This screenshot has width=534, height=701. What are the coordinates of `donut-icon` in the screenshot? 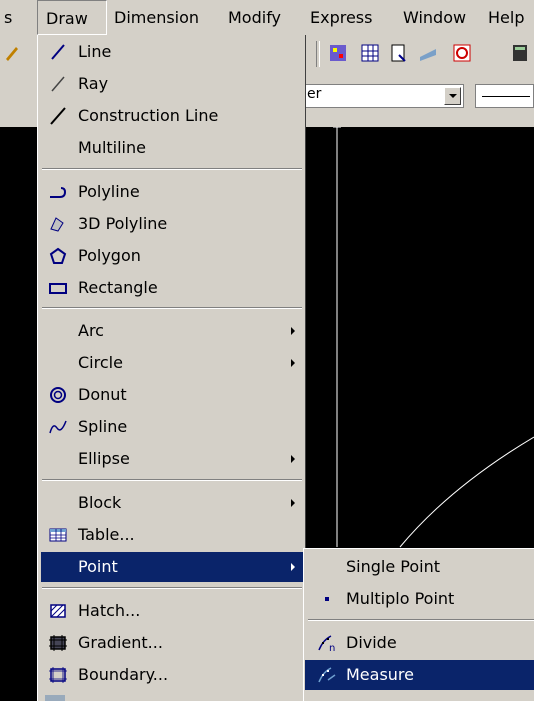 It's located at (58, 395).